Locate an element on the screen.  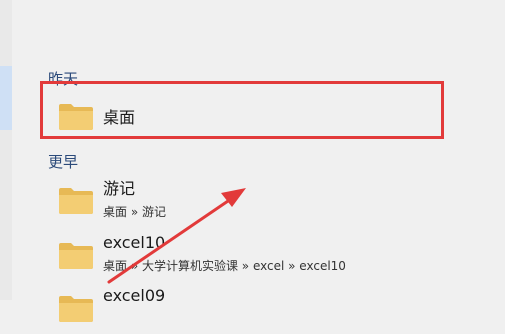
list-item: 桌面 is located at coordinates (268, 117).